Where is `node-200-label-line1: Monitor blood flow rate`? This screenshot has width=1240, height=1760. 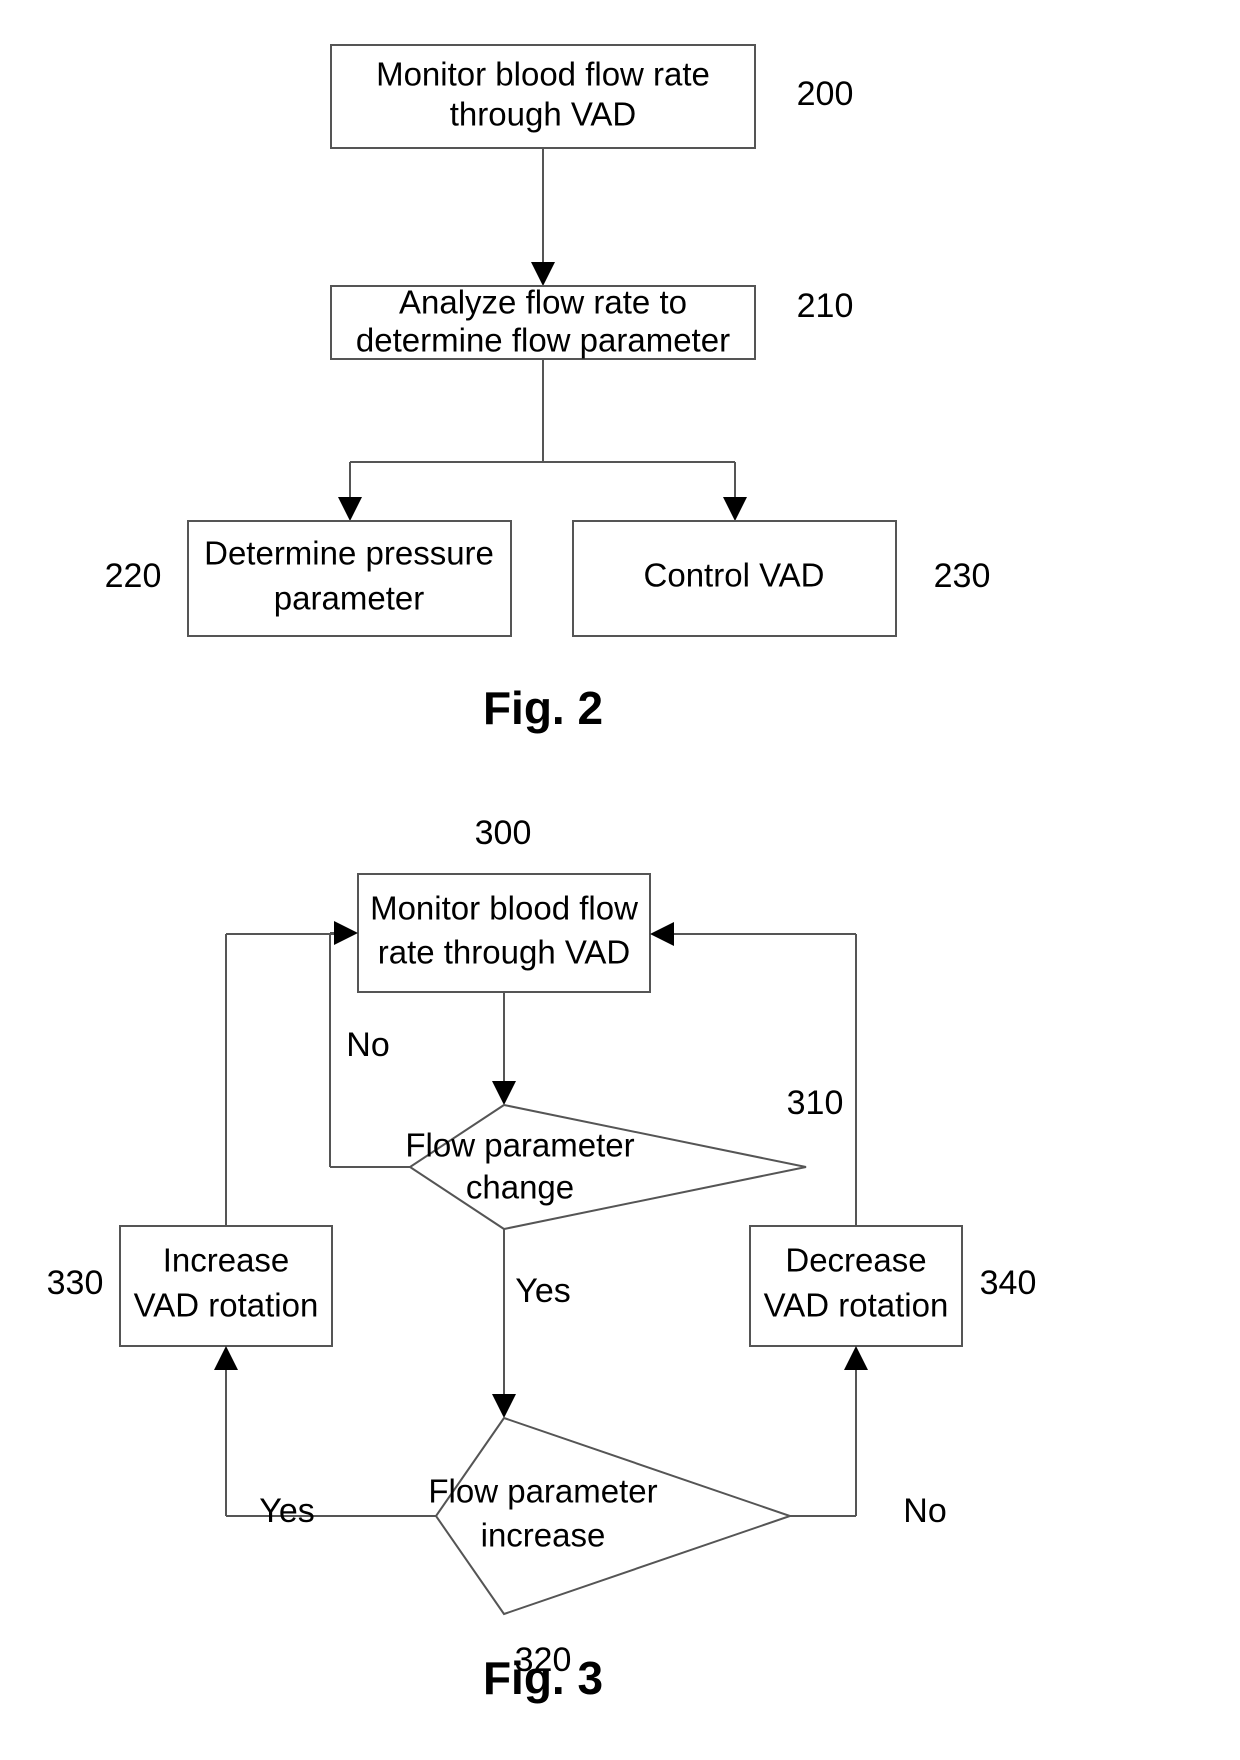 node-200-label-line1: Monitor blood flow rate is located at coordinates (543, 74).